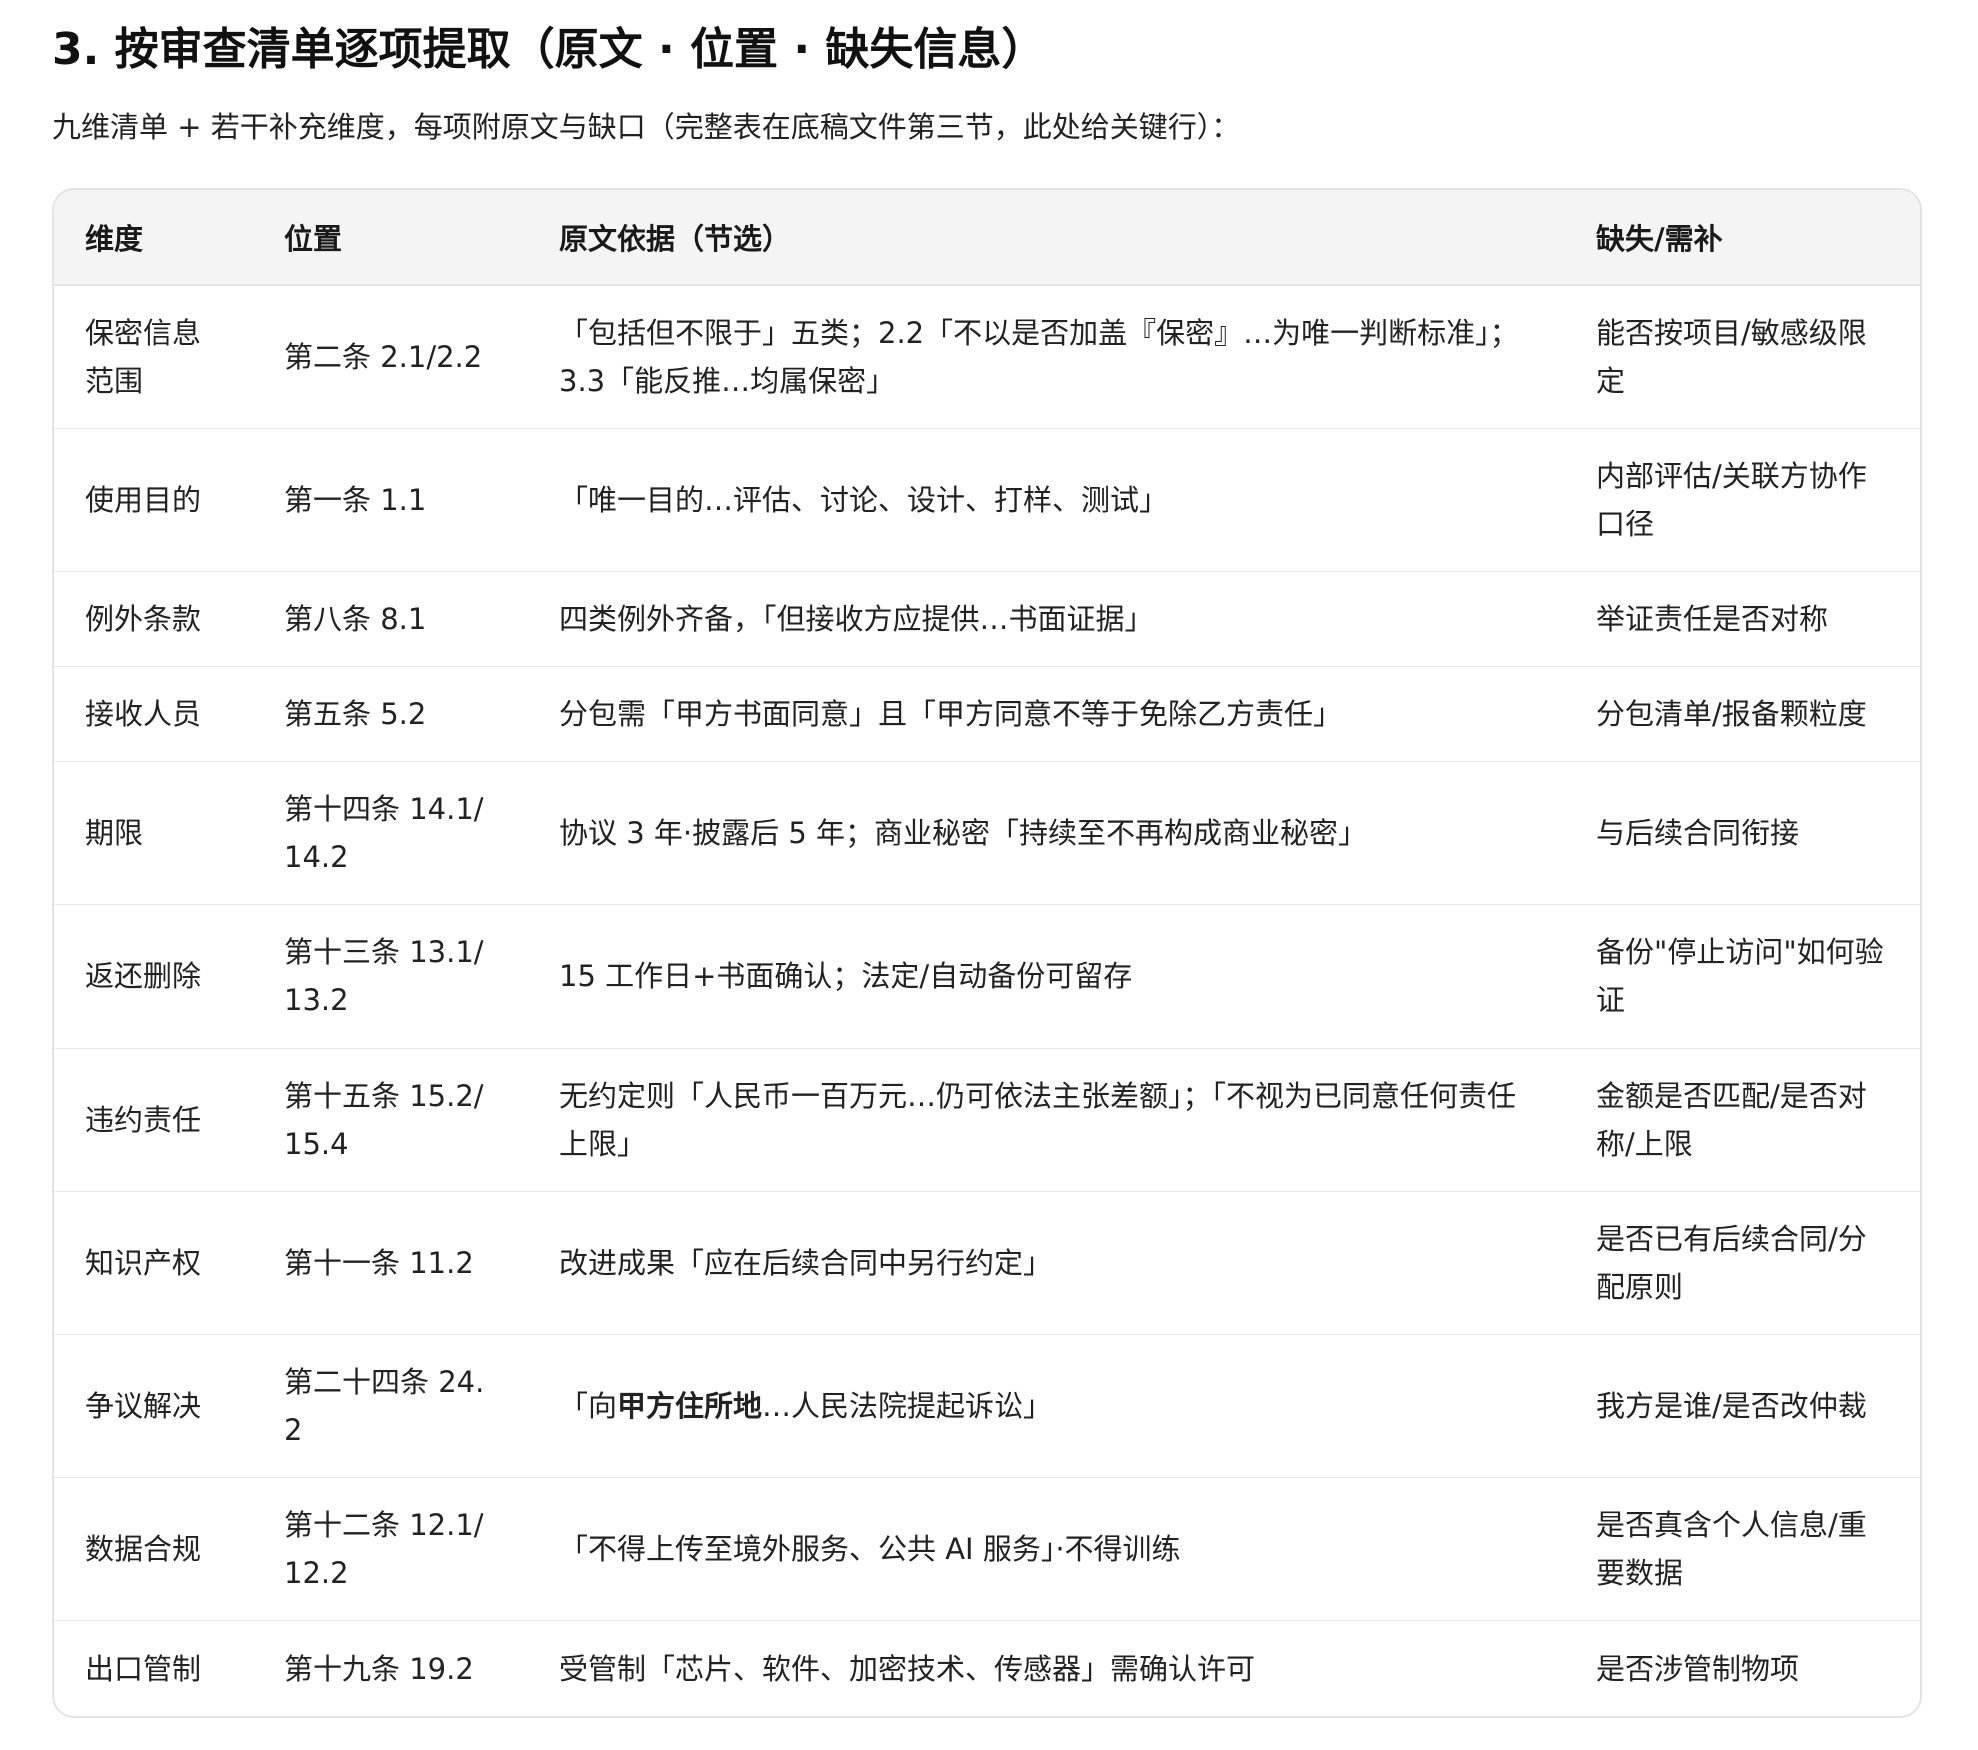 The image size is (1978, 1750). Describe the element at coordinates (1038, 1119) in the screenshot. I see `cell-source-text: 无约定则「人民币一百万元…仍可依法主张差额」；「不视为已同意任何责任上限」` at that location.